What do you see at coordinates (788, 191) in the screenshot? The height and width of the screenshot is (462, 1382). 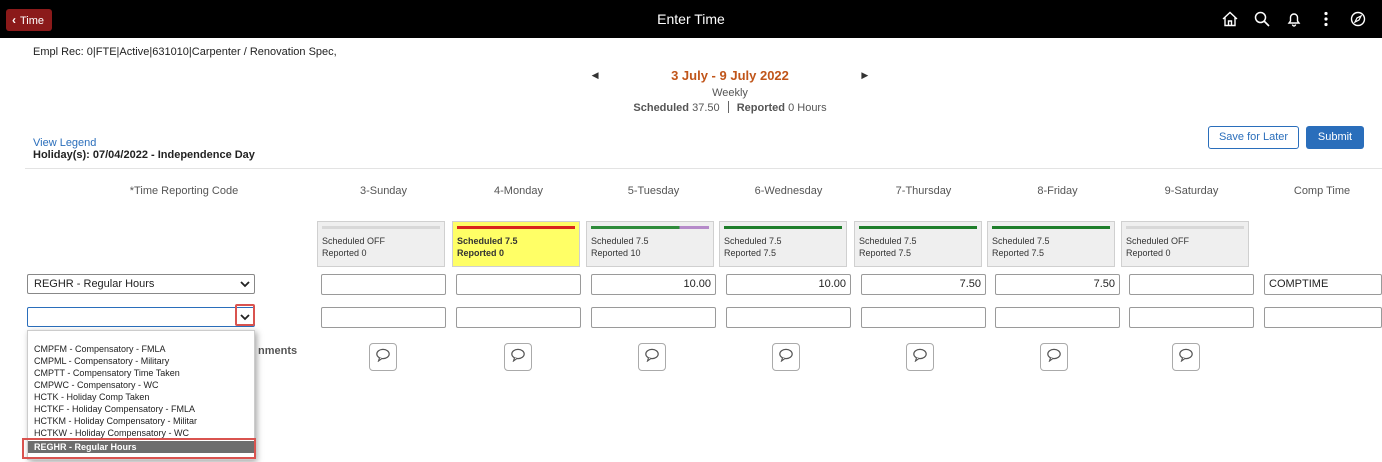 I see `day-column-header: 6-Wednesday` at bounding box center [788, 191].